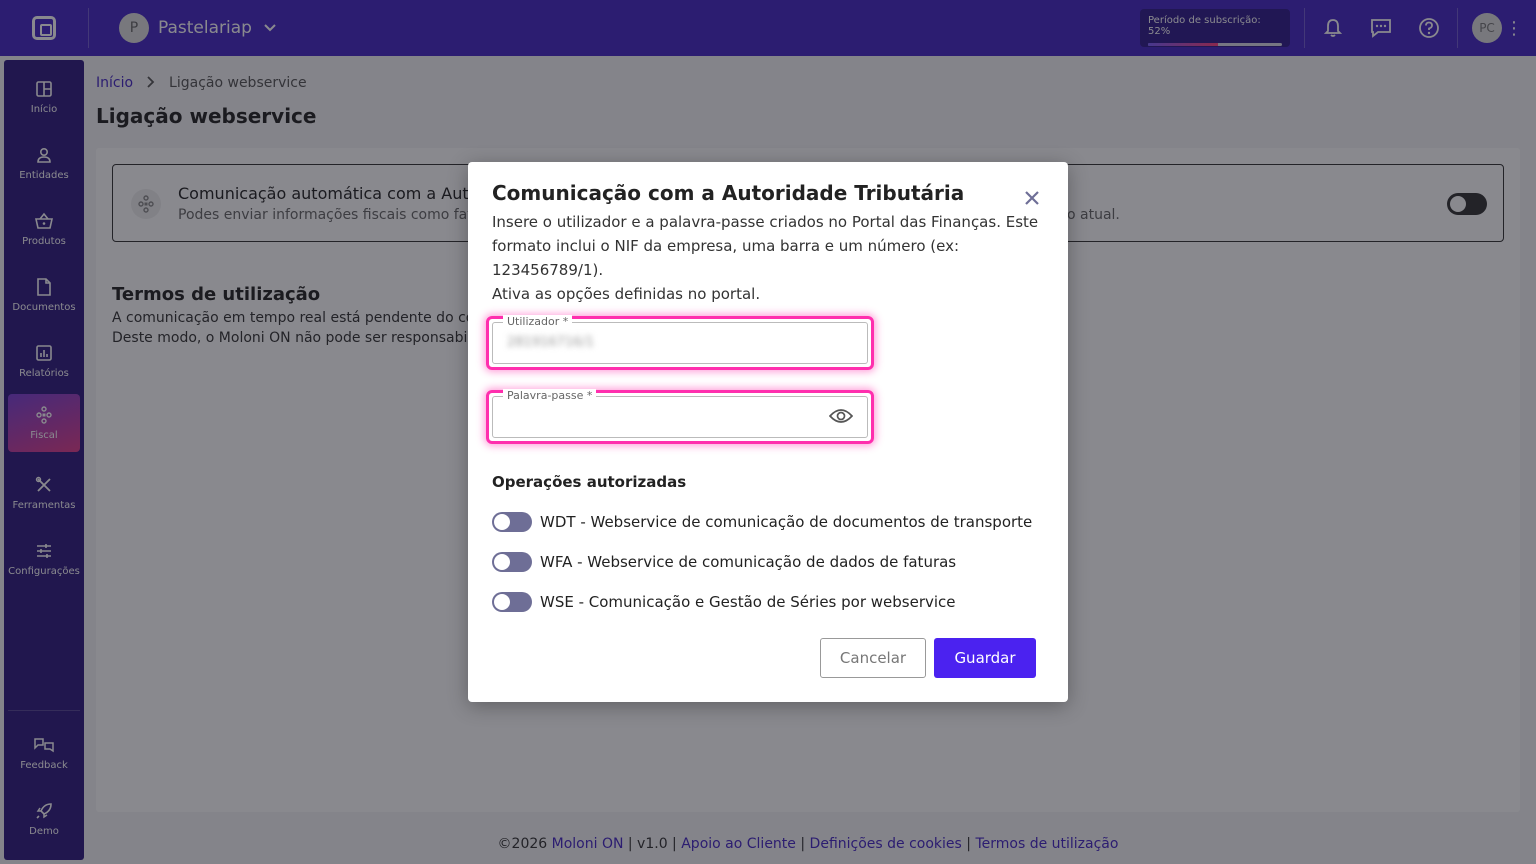 This screenshot has width=1536, height=864. What do you see at coordinates (512, 562) in the screenshot?
I see `wfa-toggle` at bounding box center [512, 562].